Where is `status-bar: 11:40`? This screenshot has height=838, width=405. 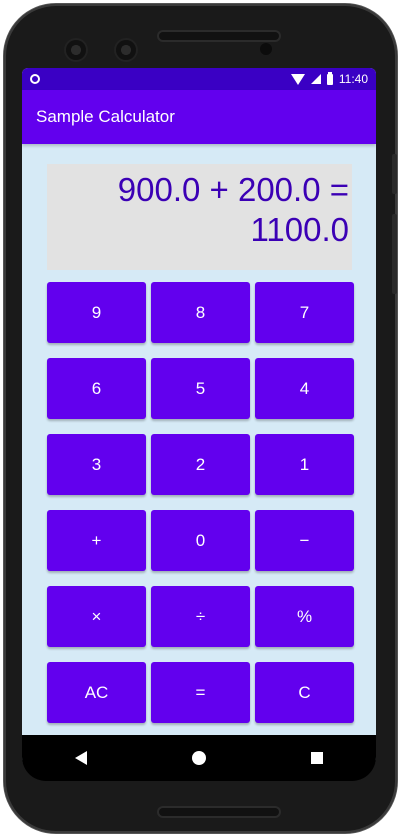
status-bar: 11:40 is located at coordinates (199, 79).